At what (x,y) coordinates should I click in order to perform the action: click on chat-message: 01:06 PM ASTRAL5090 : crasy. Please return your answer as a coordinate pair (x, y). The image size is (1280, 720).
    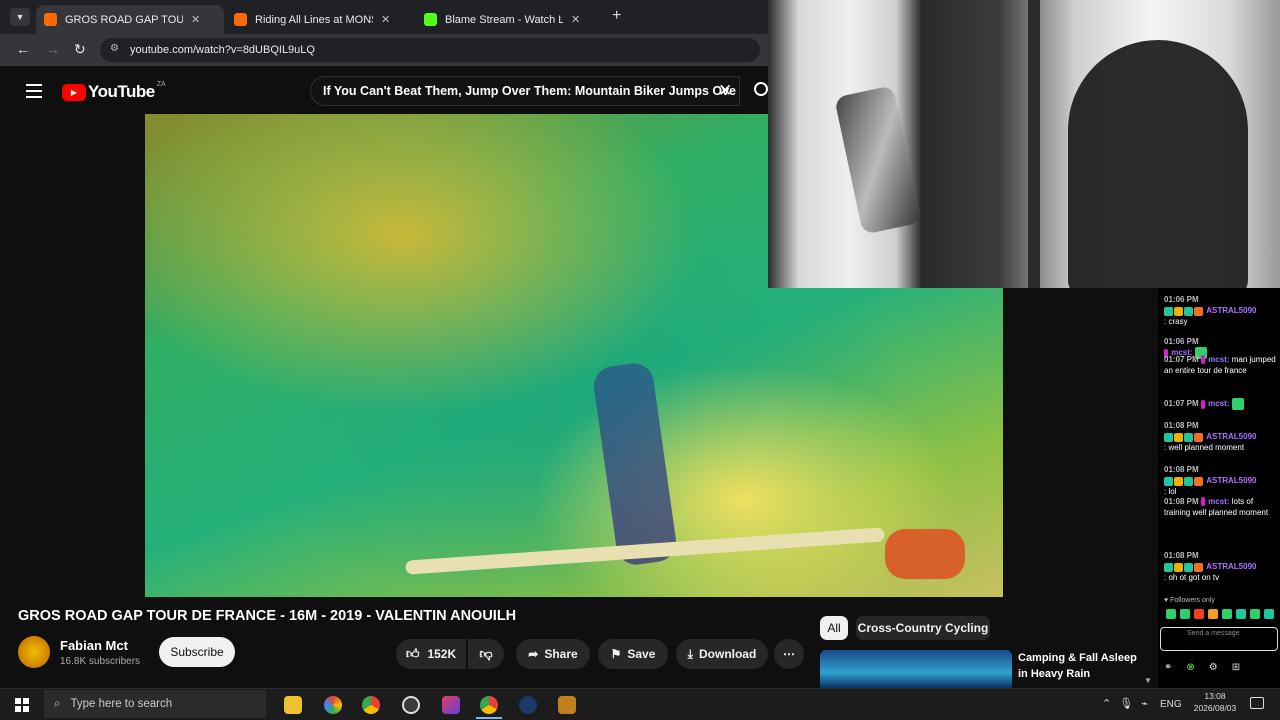
    Looking at the image, I should click on (1210, 311).